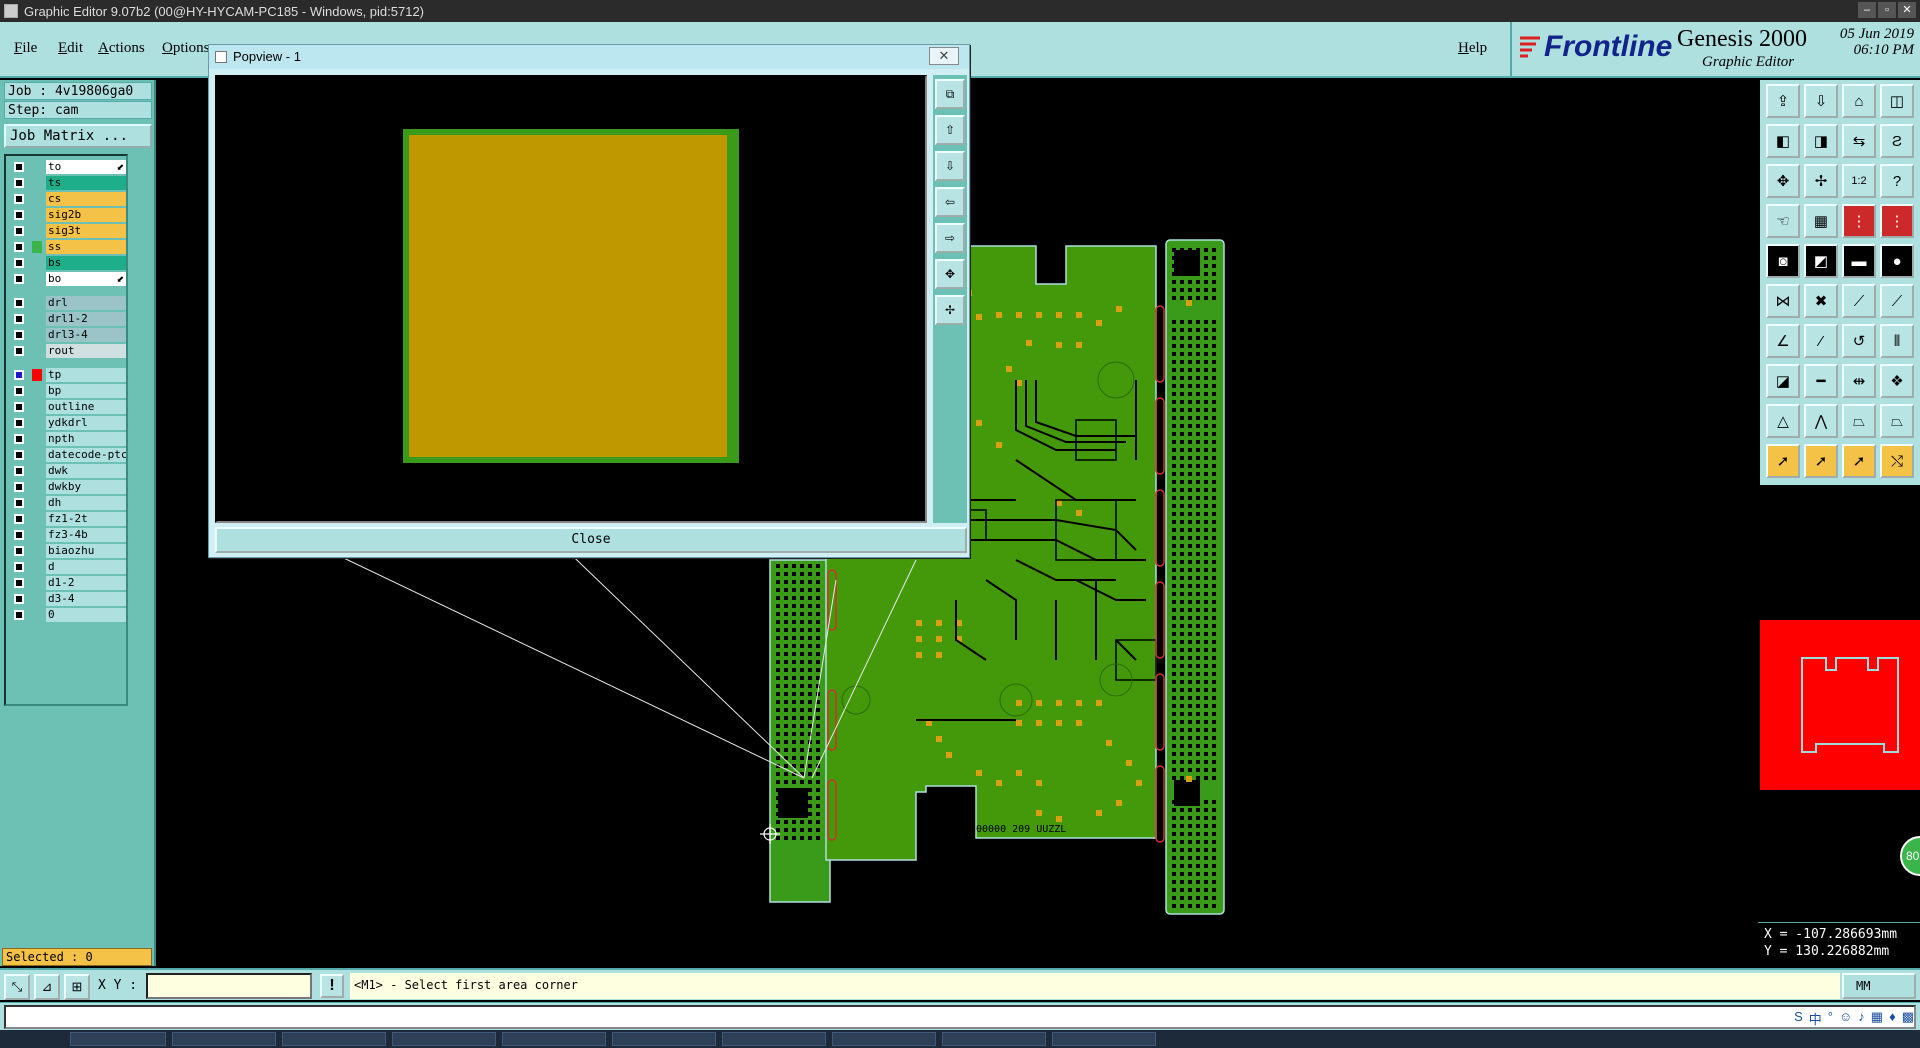 This screenshot has width=1920, height=1048. I want to click on layer-name: dh, so click(86, 503).